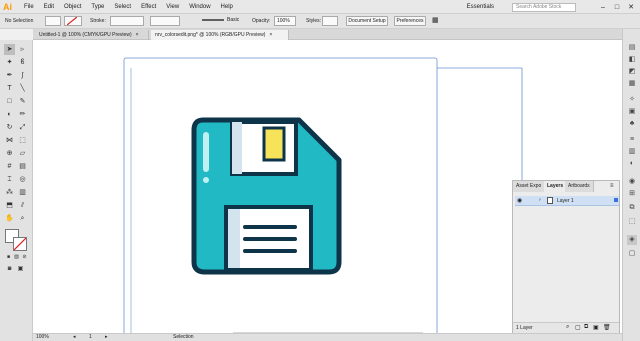  Describe the element at coordinates (314, 21) in the screenshot. I see `styles-label: Styles:` at that location.